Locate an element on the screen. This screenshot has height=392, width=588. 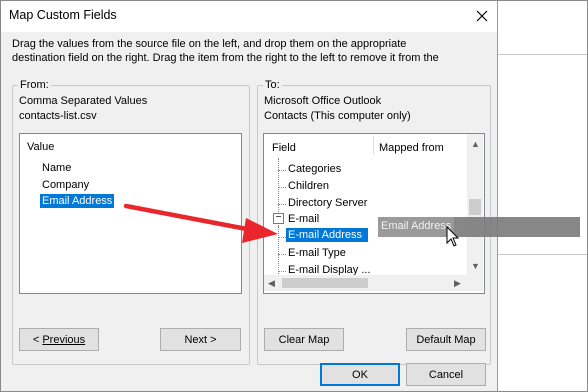
red-arrow-annotation is located at coordinates (200, 223).